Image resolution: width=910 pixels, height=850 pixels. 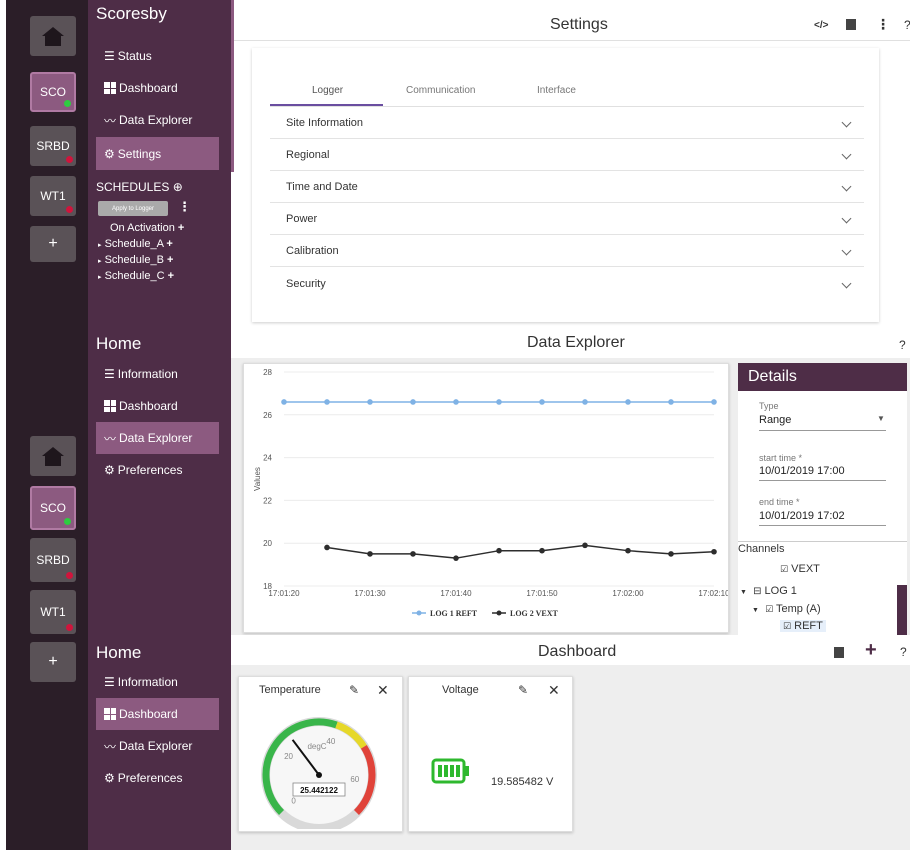 I want to click on start-time-input: 10/01/2019 17:00, so click(x=802, y=471).